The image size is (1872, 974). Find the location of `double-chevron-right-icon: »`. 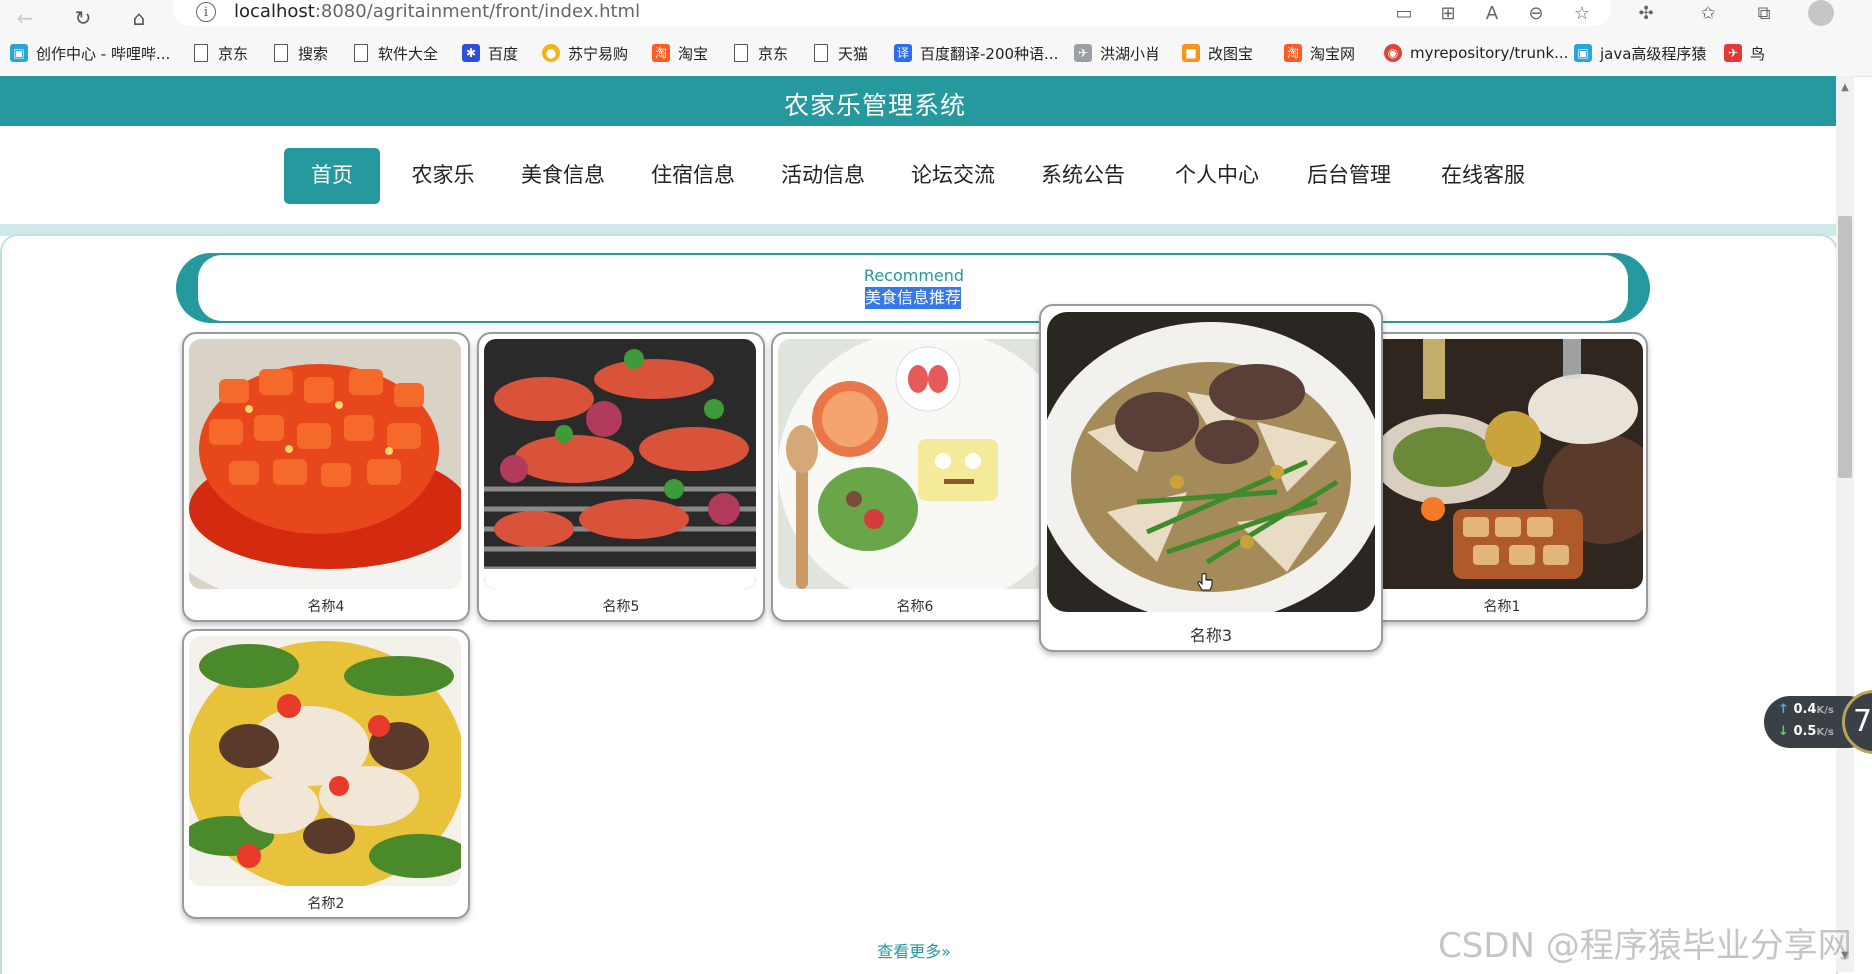

double-chevron-right-icon: » is located at coordinates (946, 951).